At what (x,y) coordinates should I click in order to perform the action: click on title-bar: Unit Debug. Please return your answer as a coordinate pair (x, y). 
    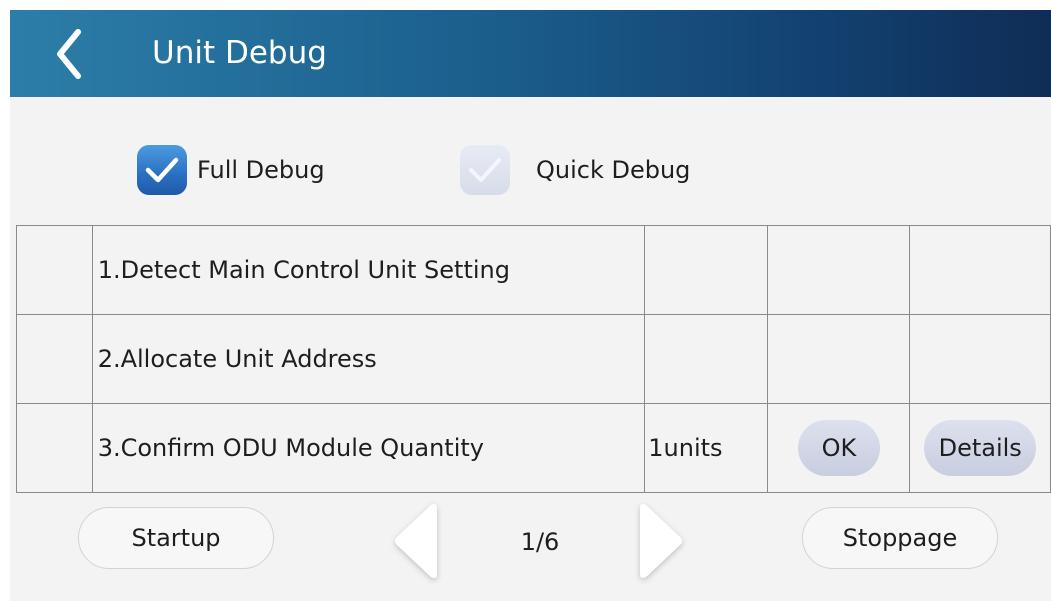
    Looking at the image, I should click on (530, 53).